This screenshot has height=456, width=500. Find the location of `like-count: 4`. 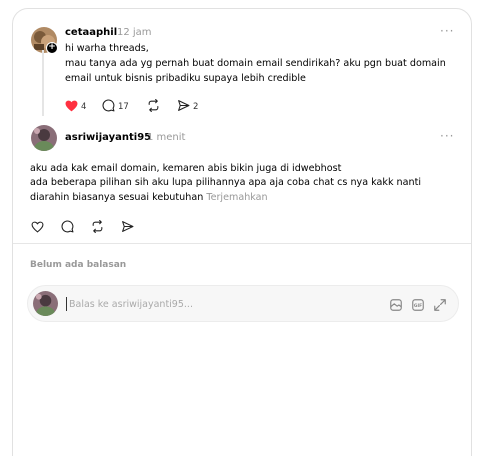

like-count: 4 is located at coordinates (84, 106).